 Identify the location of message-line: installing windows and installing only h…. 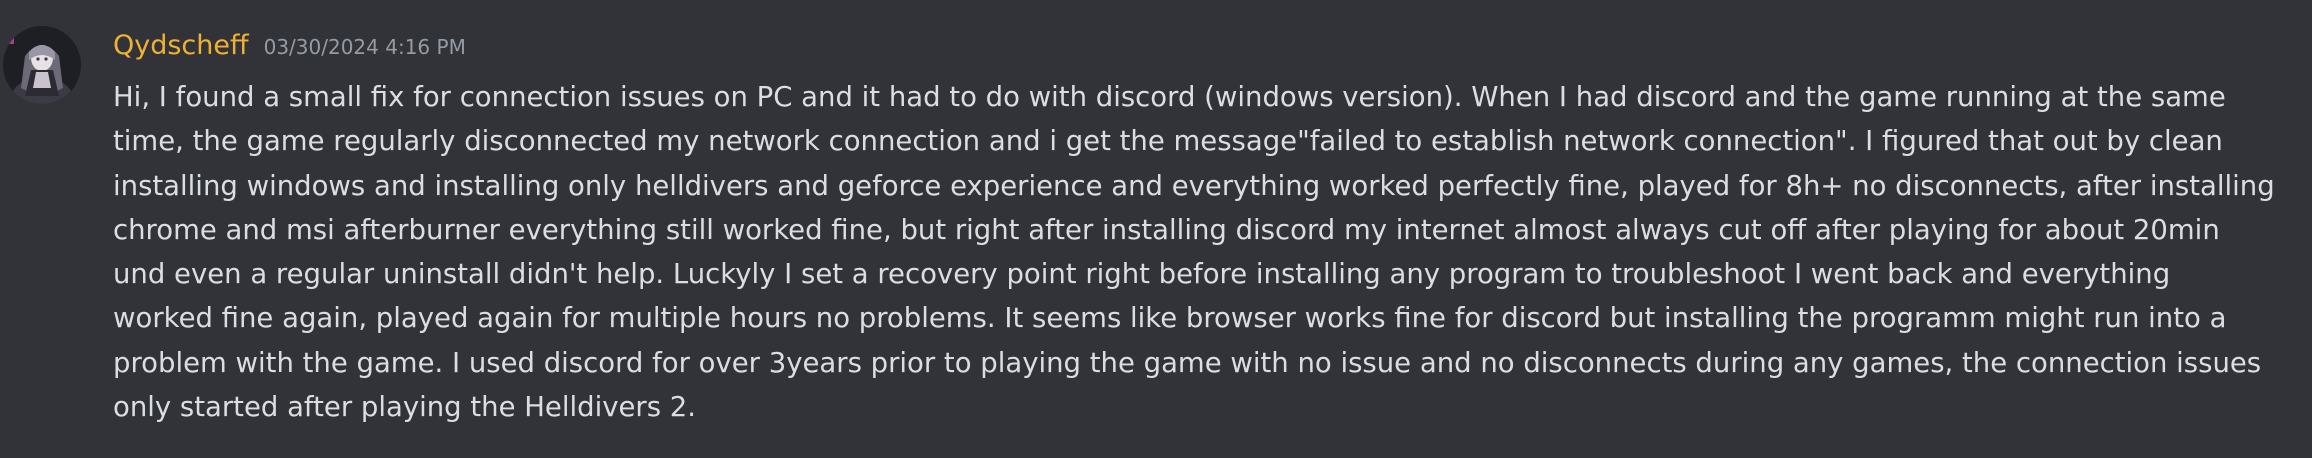
(1194, 185).